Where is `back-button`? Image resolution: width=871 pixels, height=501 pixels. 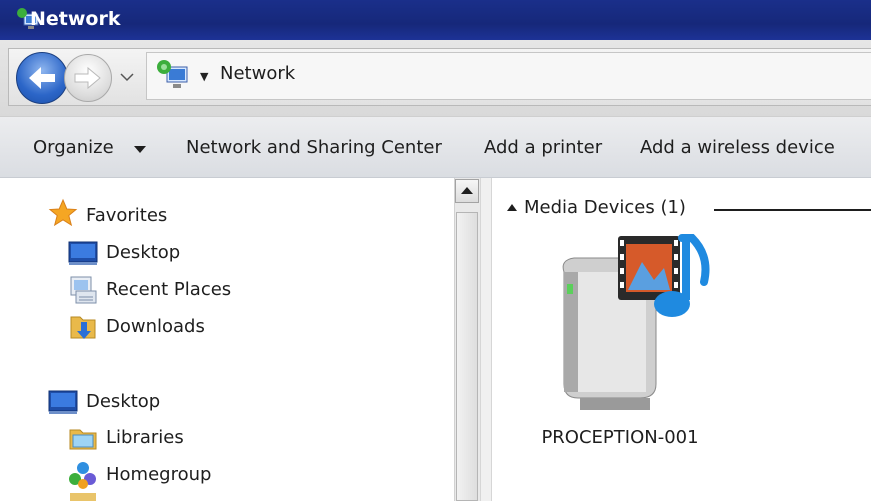
back-button is located at coordinates (42, 78).